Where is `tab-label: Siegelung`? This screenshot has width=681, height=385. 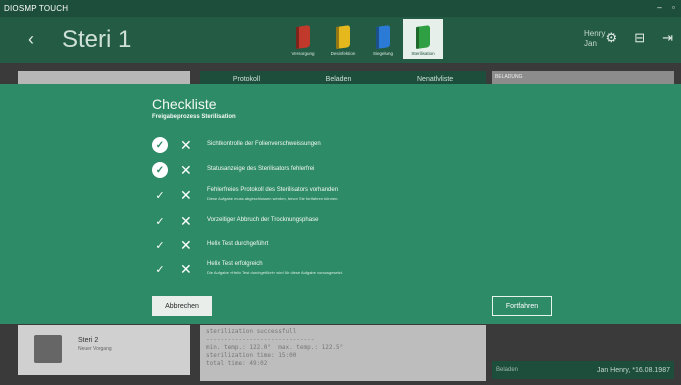
tab-label: Siegelung is located at coordinates (383, 53).